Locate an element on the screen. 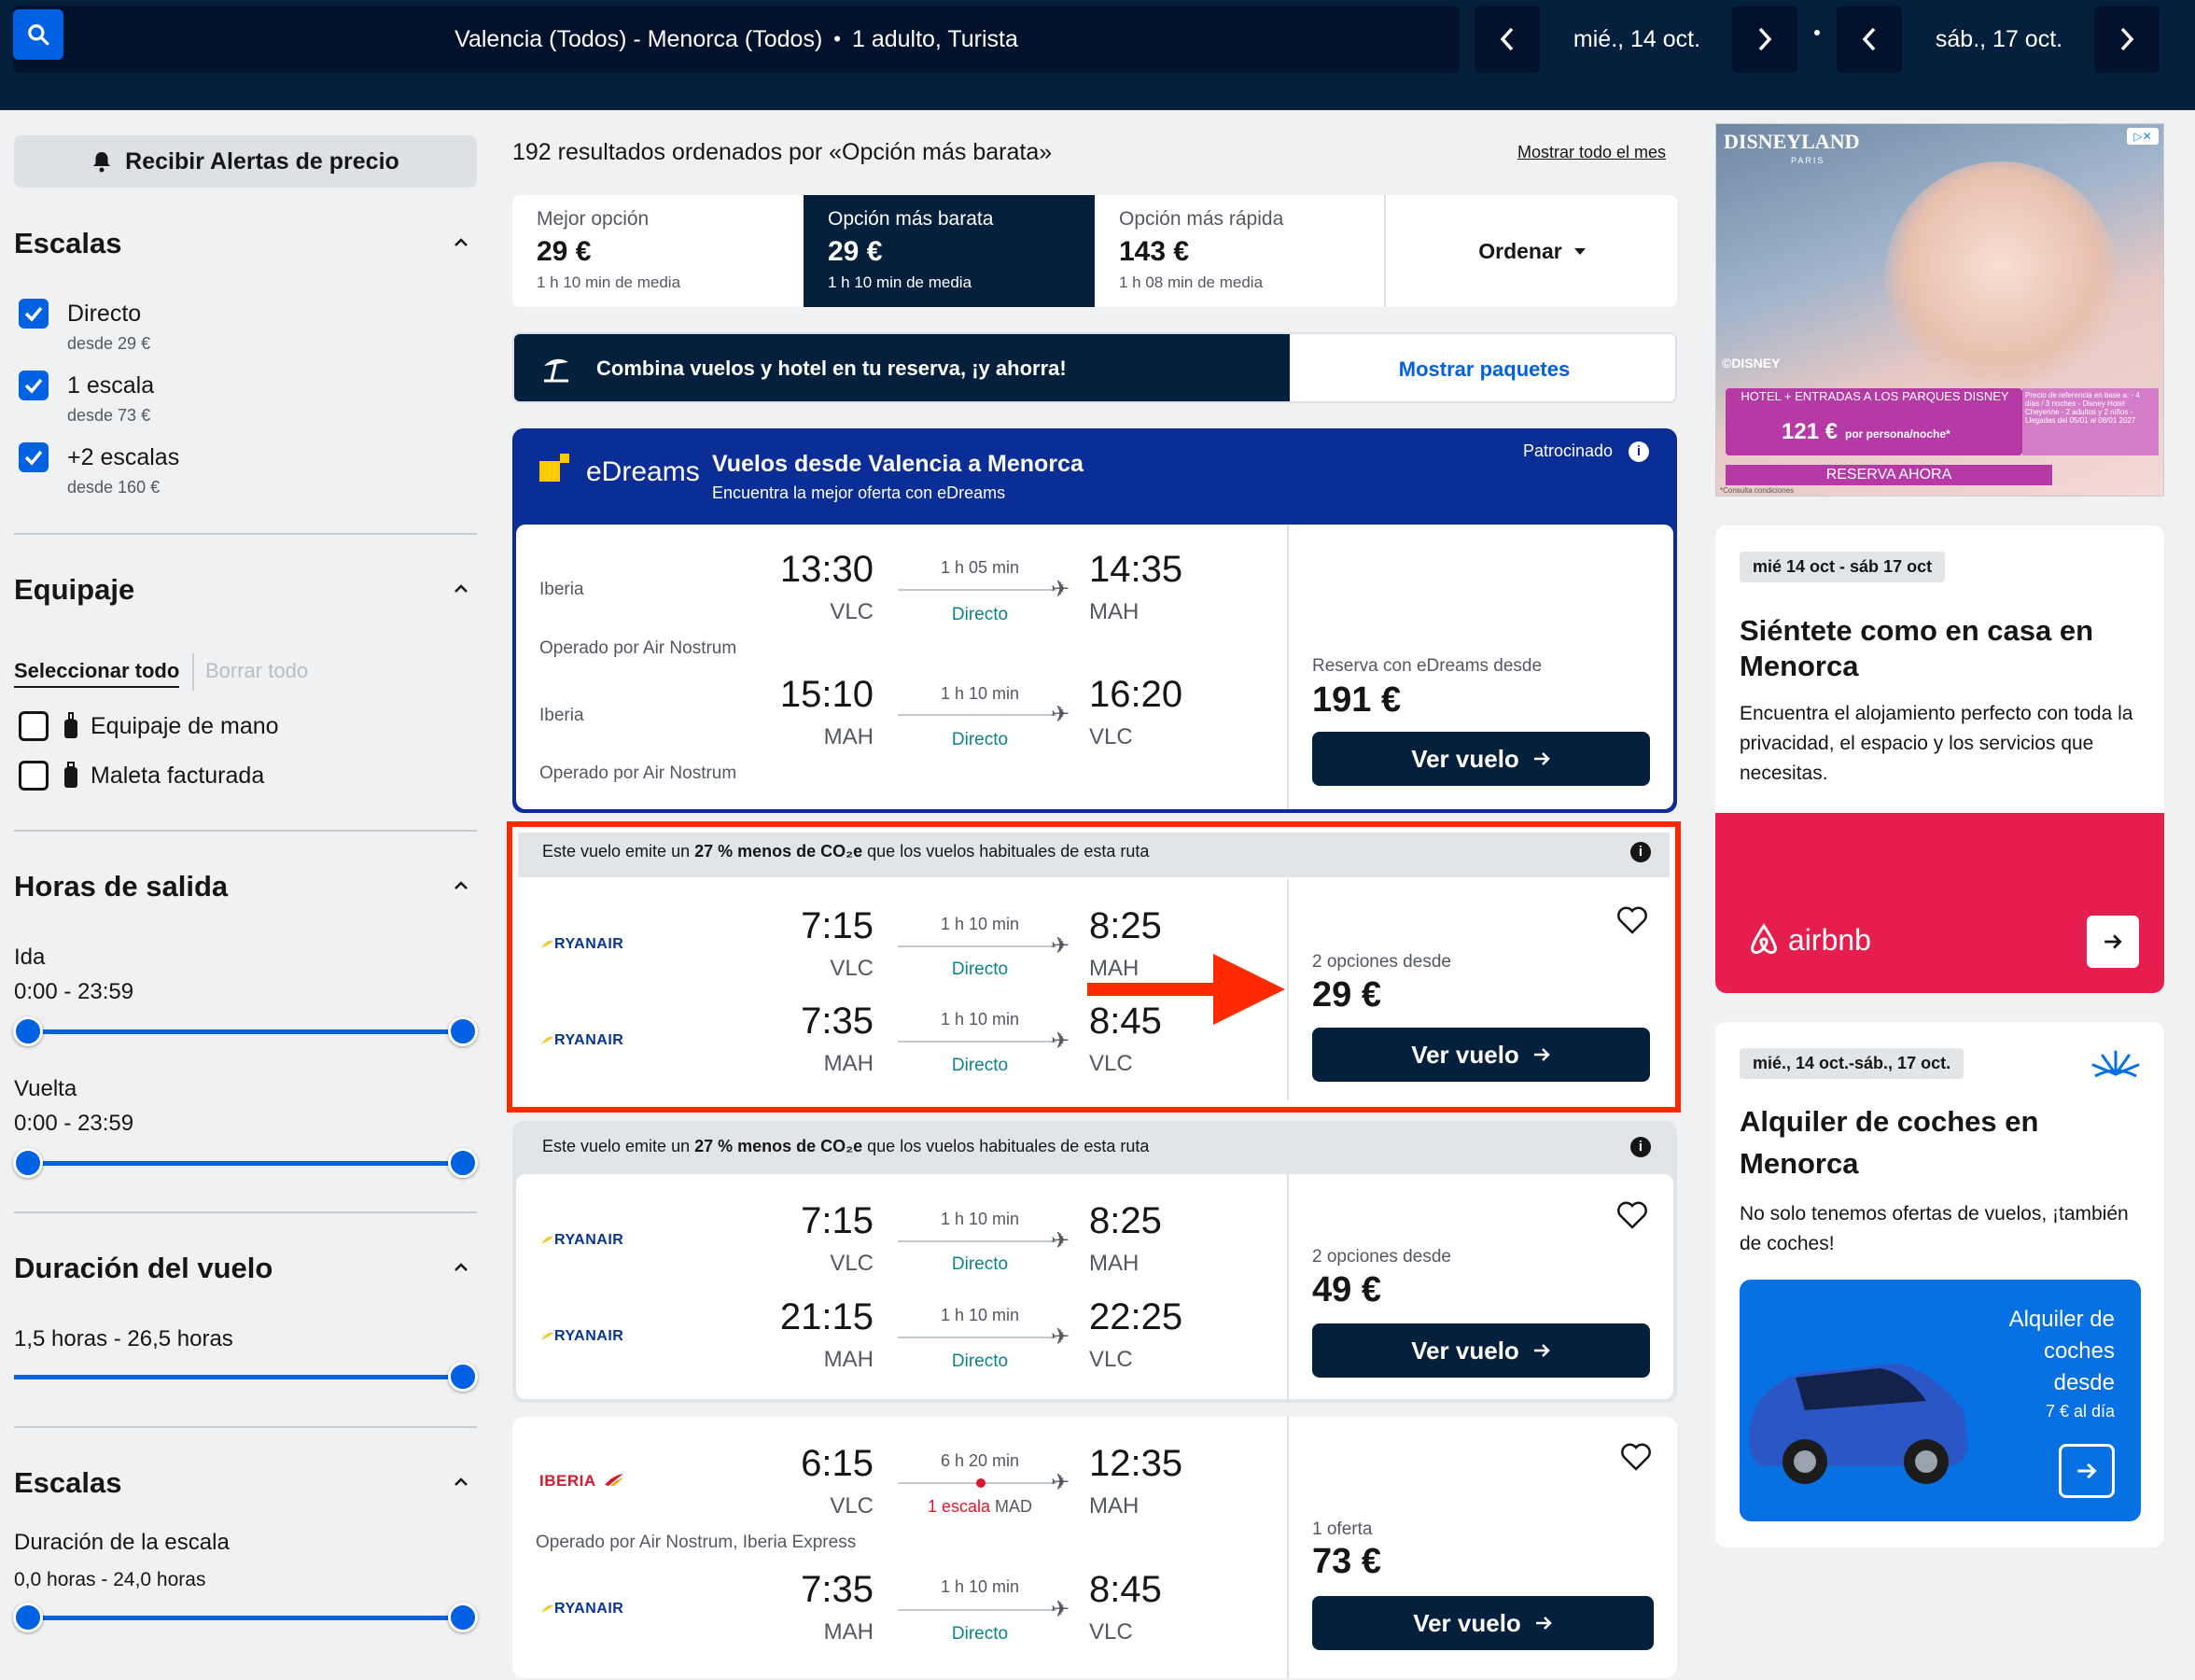 This screenshot has height=1680, width=2195. show-packages-button: Mostrar paquetes is located at coordinates (1482, 367).